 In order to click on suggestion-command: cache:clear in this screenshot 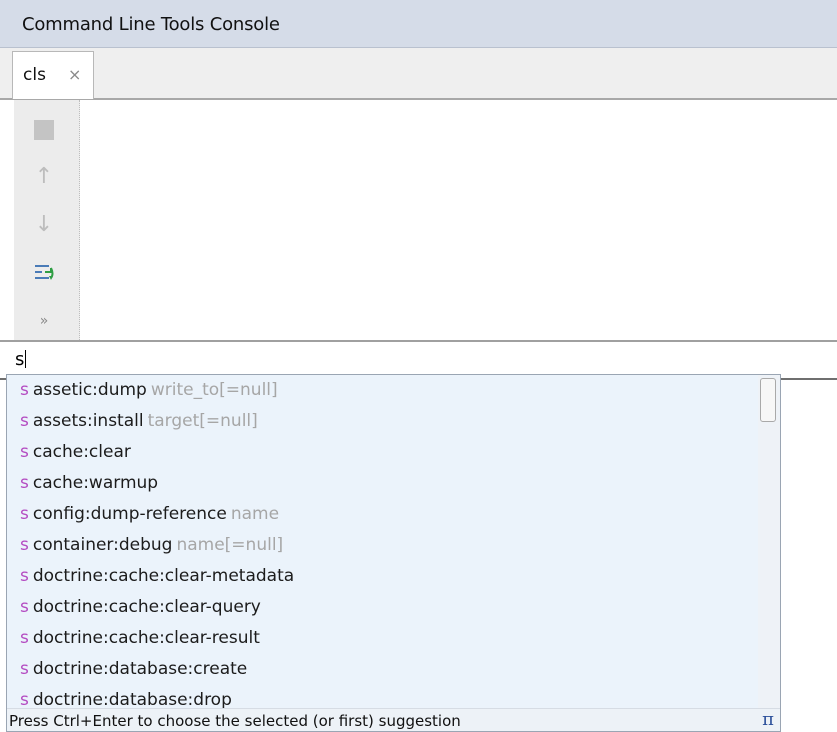, I will do `click(81, 452)`.